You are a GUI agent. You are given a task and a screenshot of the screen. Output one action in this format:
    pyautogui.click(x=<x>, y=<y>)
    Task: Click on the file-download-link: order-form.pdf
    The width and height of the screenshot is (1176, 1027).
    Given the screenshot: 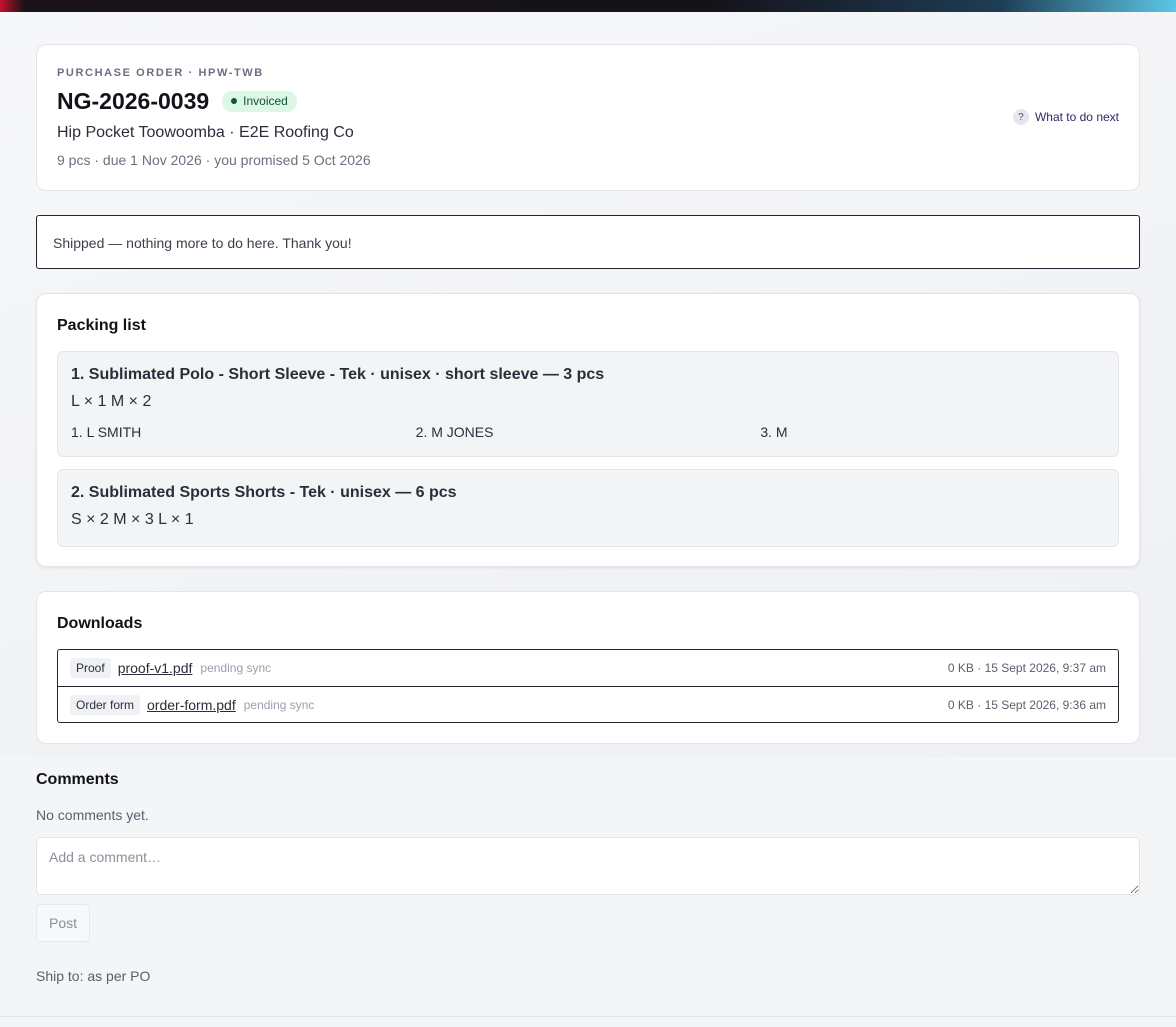 What is the action you would take?
    pyautogui.click(x=191, y=705)
    